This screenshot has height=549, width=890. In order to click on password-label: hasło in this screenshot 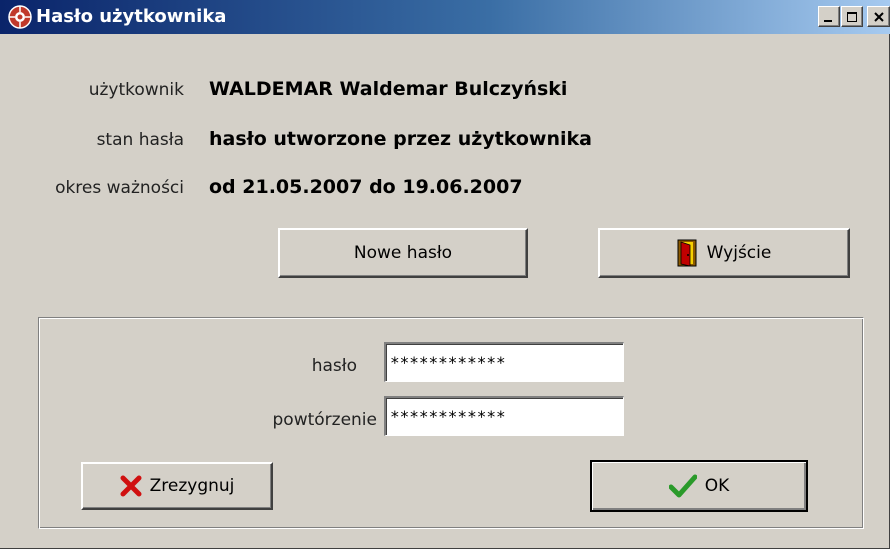, I will do `click(334, 366)`.